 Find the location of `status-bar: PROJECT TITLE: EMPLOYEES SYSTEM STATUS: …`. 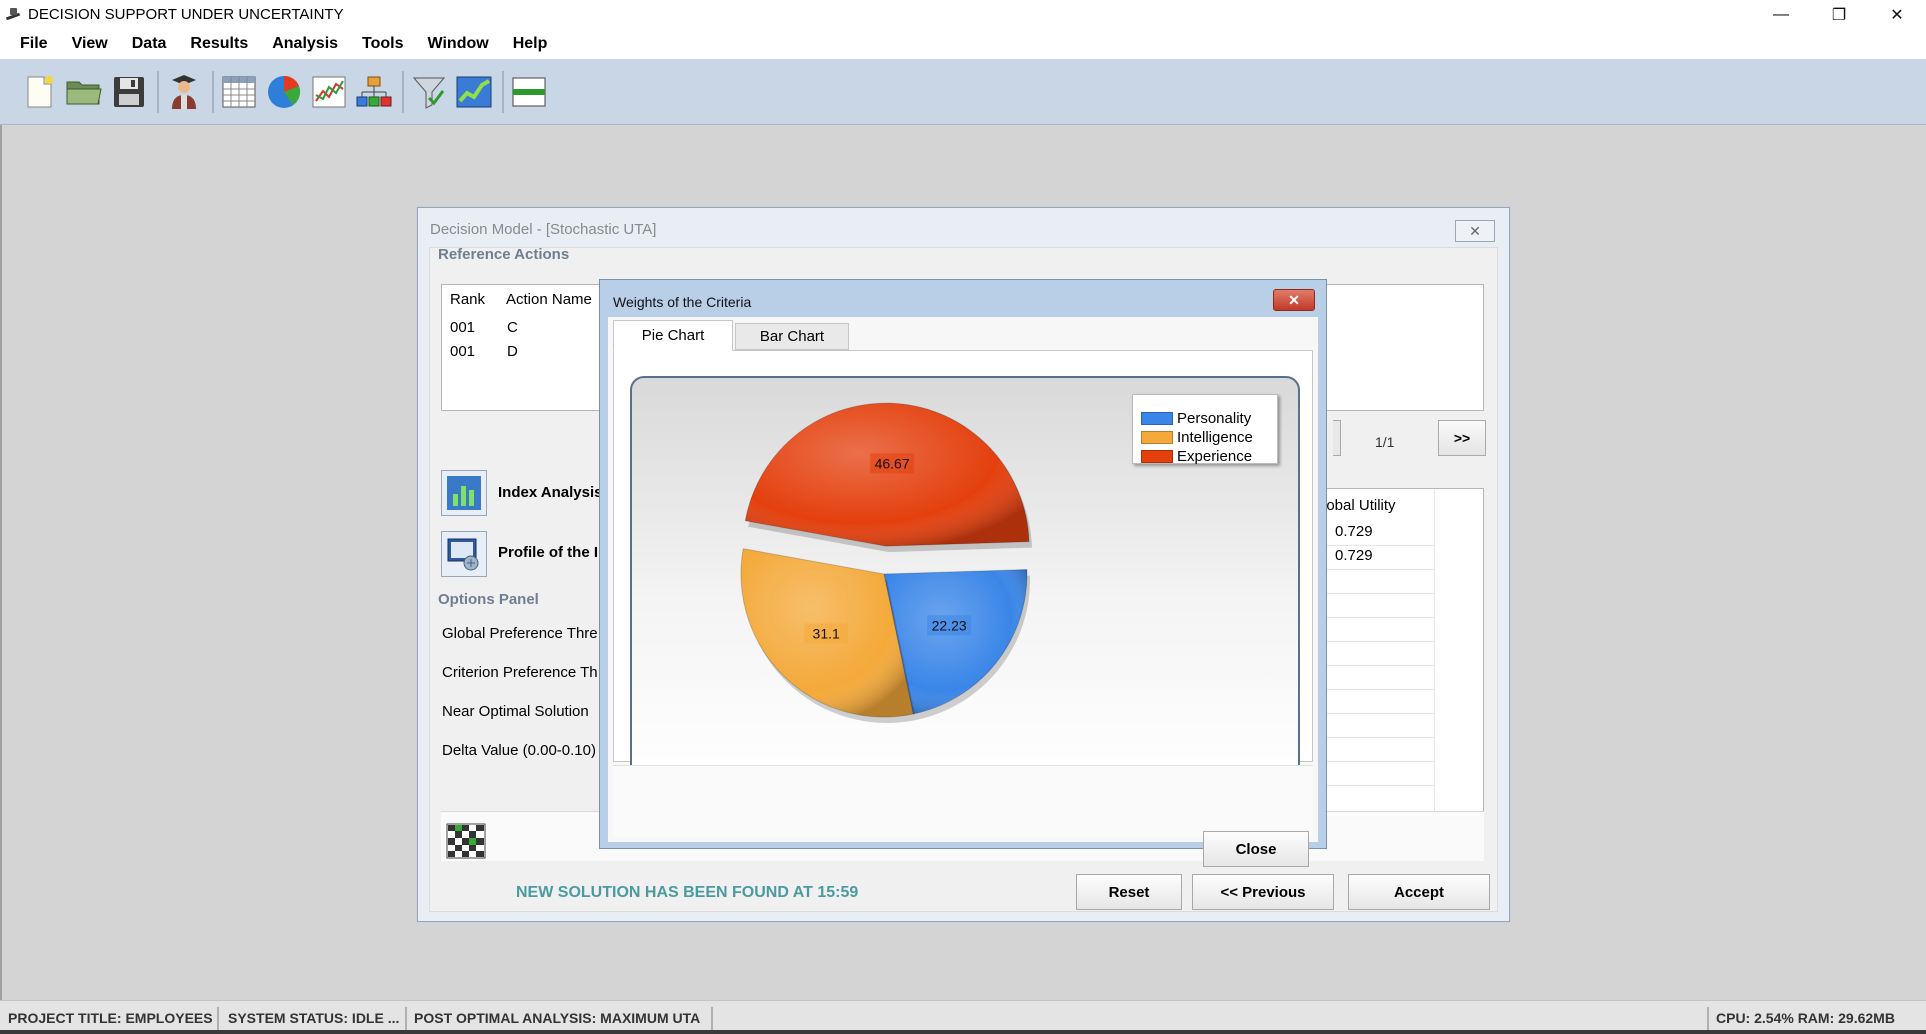

status-bar: PROJECT TITLE: EMPLOYEES SYSTEM STATUS: … is located at coordinates (963, 1017).